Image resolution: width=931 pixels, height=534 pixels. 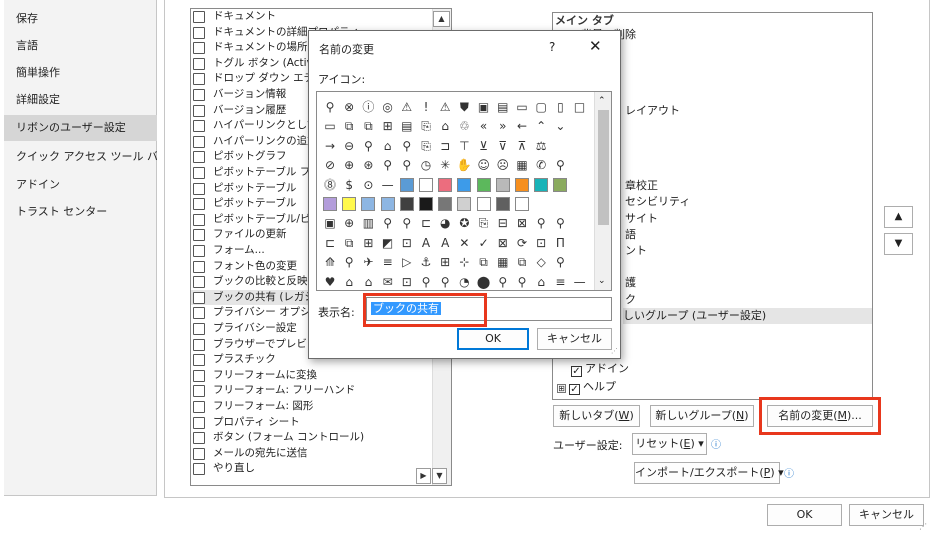 I want to click on nav-item-save: 保存, so click(x=80, y=19).